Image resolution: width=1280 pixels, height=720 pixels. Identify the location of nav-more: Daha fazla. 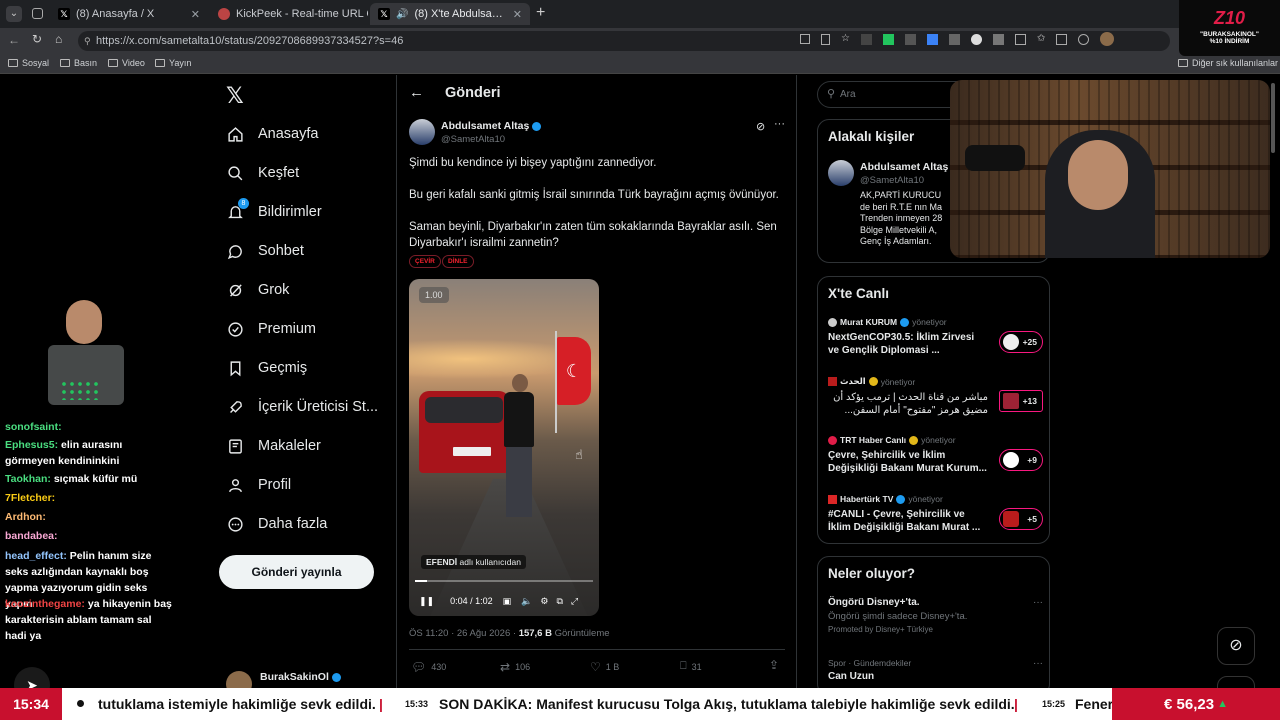
(276, 524).